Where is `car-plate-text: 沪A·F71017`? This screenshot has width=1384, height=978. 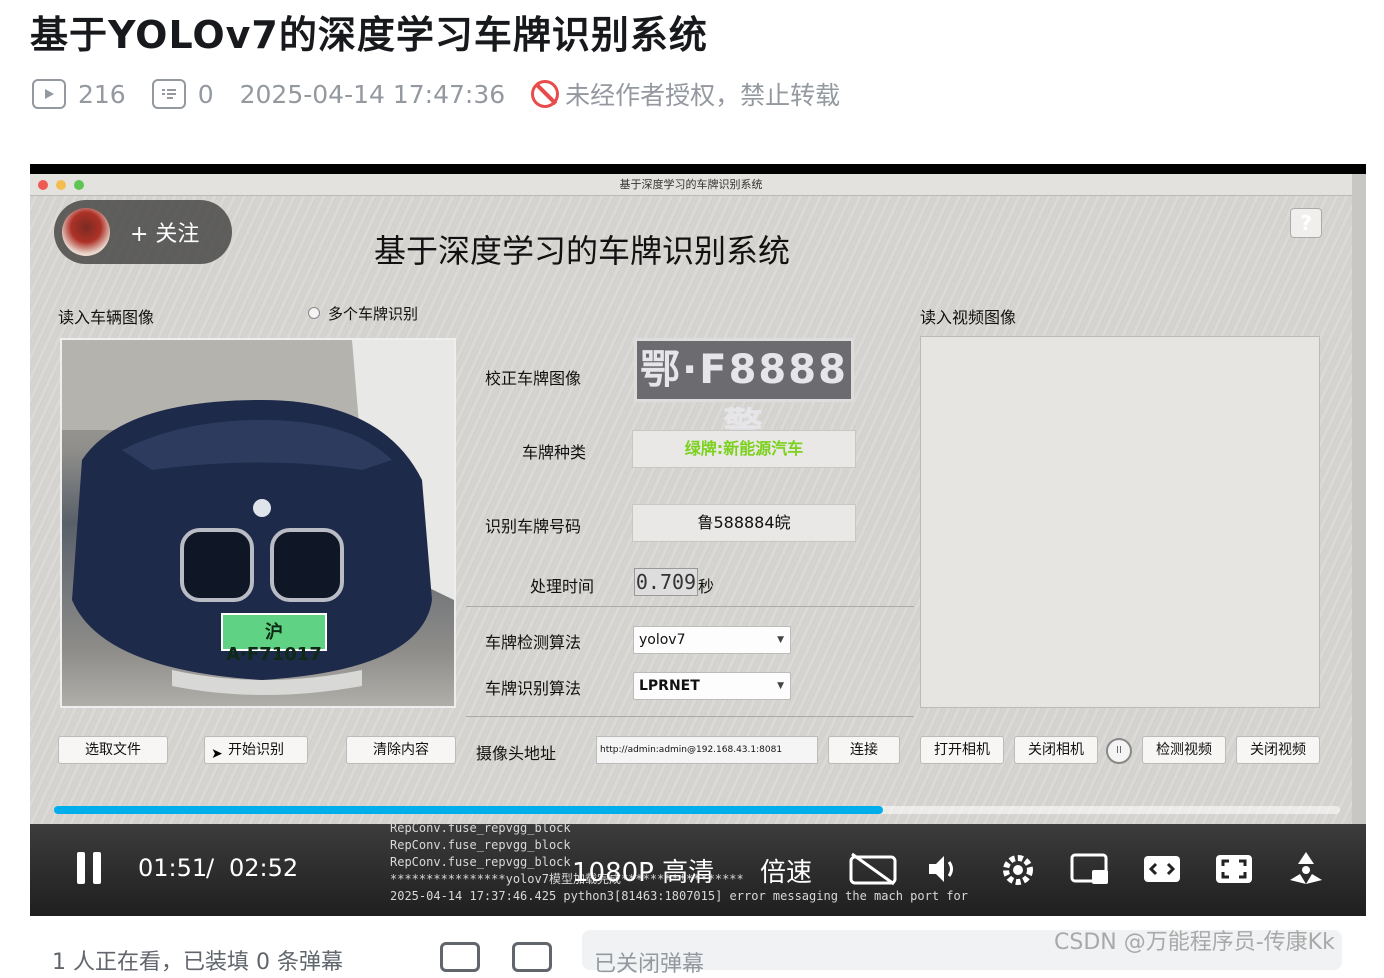
car-plate-text: 沪A·F71017 is located at coordinates (274, 643).